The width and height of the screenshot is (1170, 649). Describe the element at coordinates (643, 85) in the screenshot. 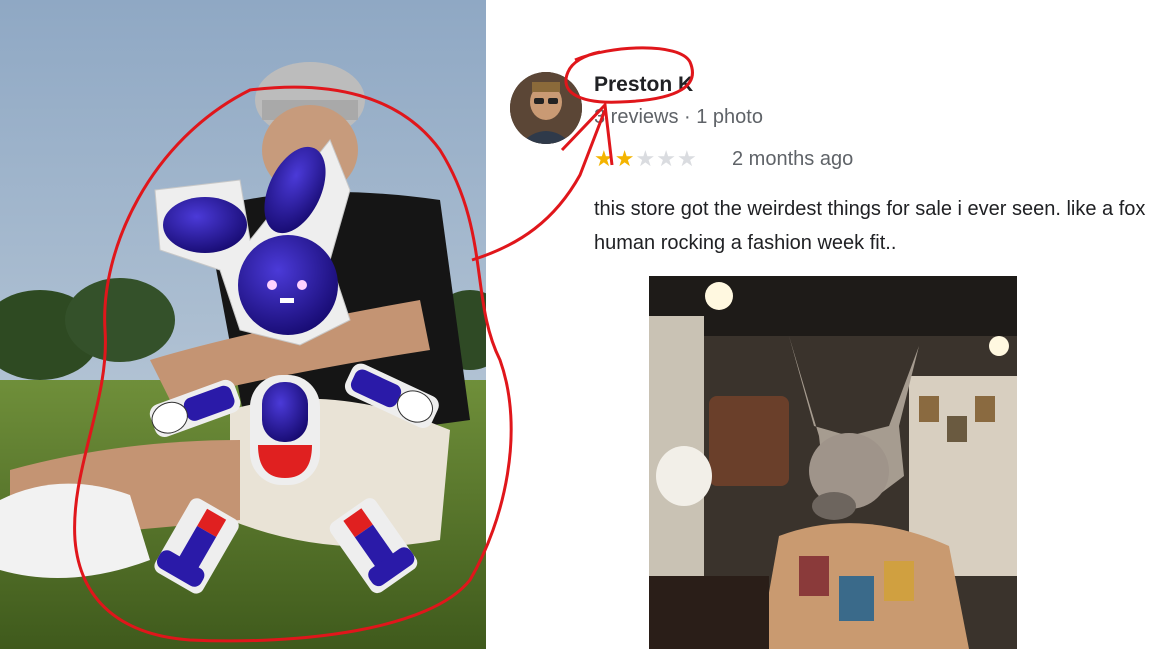

I see `reviewer-name: Preston K` at that location.